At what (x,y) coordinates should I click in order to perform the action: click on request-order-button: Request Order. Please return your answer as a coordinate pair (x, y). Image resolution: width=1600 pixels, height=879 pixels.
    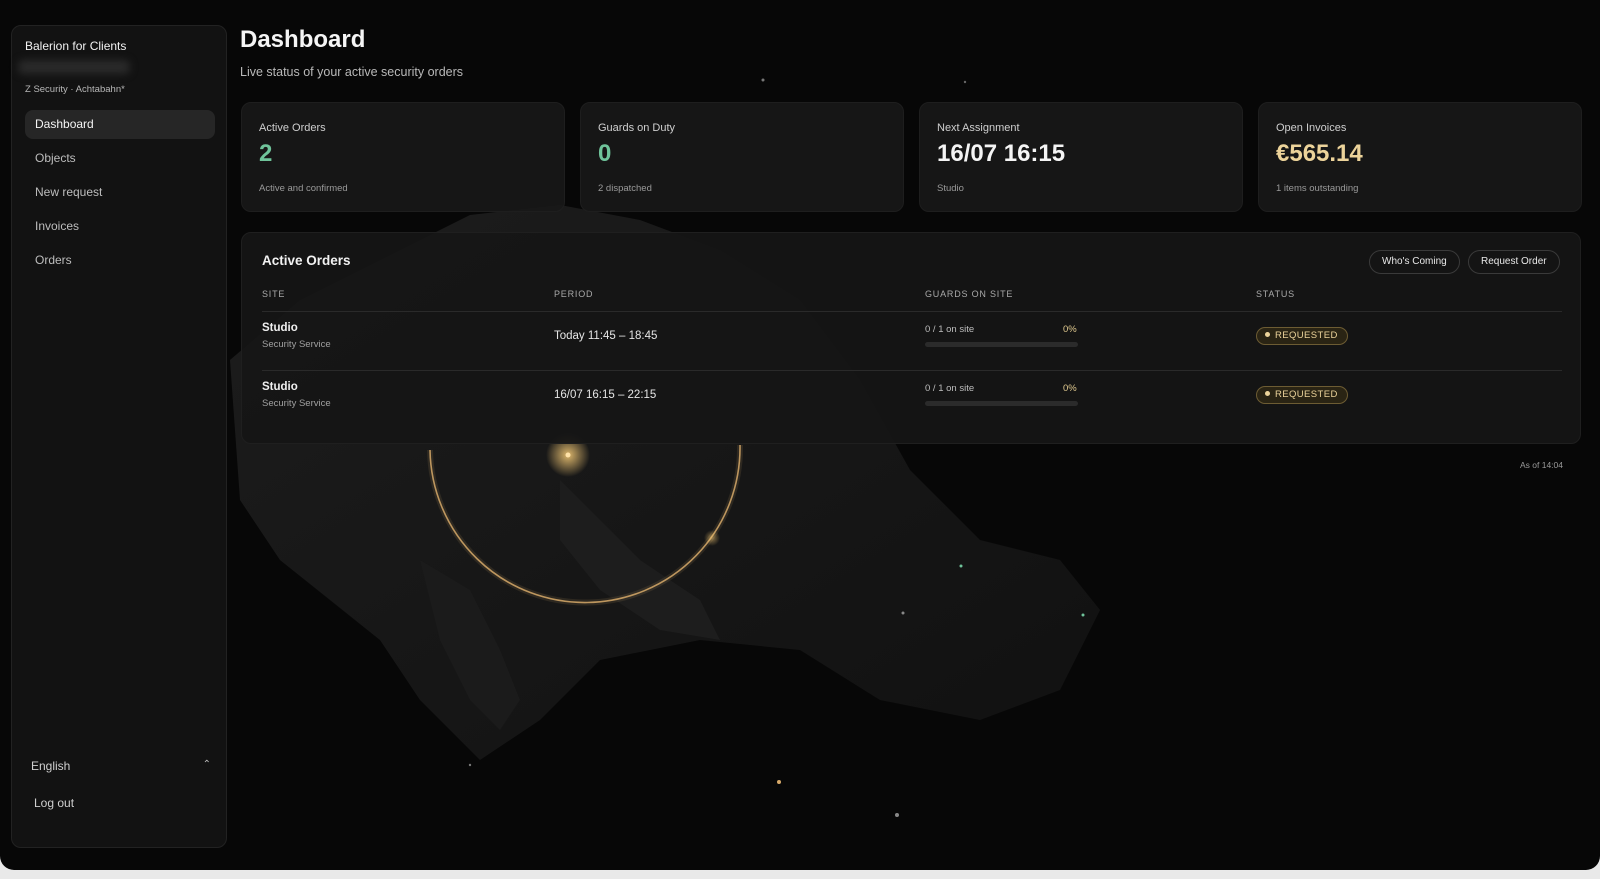
    Looking at the image, I should click on (1514, 262).